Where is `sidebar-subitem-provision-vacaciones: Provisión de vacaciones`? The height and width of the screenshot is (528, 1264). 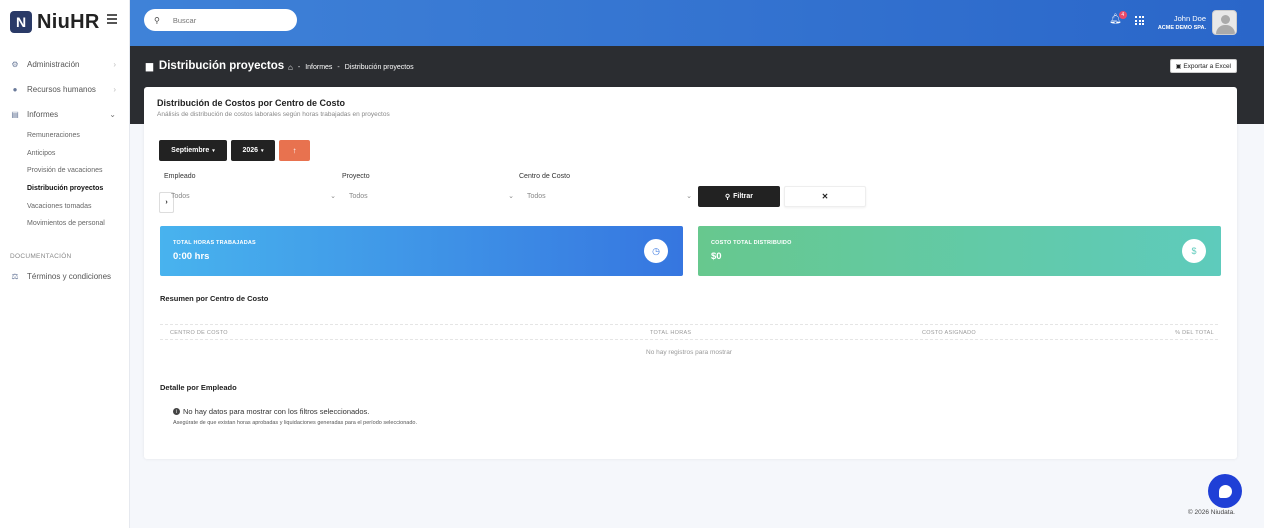
sidebar-subitem-provision-vacaciones: Provisión de vacaciones is located at coordinates (78, 171).